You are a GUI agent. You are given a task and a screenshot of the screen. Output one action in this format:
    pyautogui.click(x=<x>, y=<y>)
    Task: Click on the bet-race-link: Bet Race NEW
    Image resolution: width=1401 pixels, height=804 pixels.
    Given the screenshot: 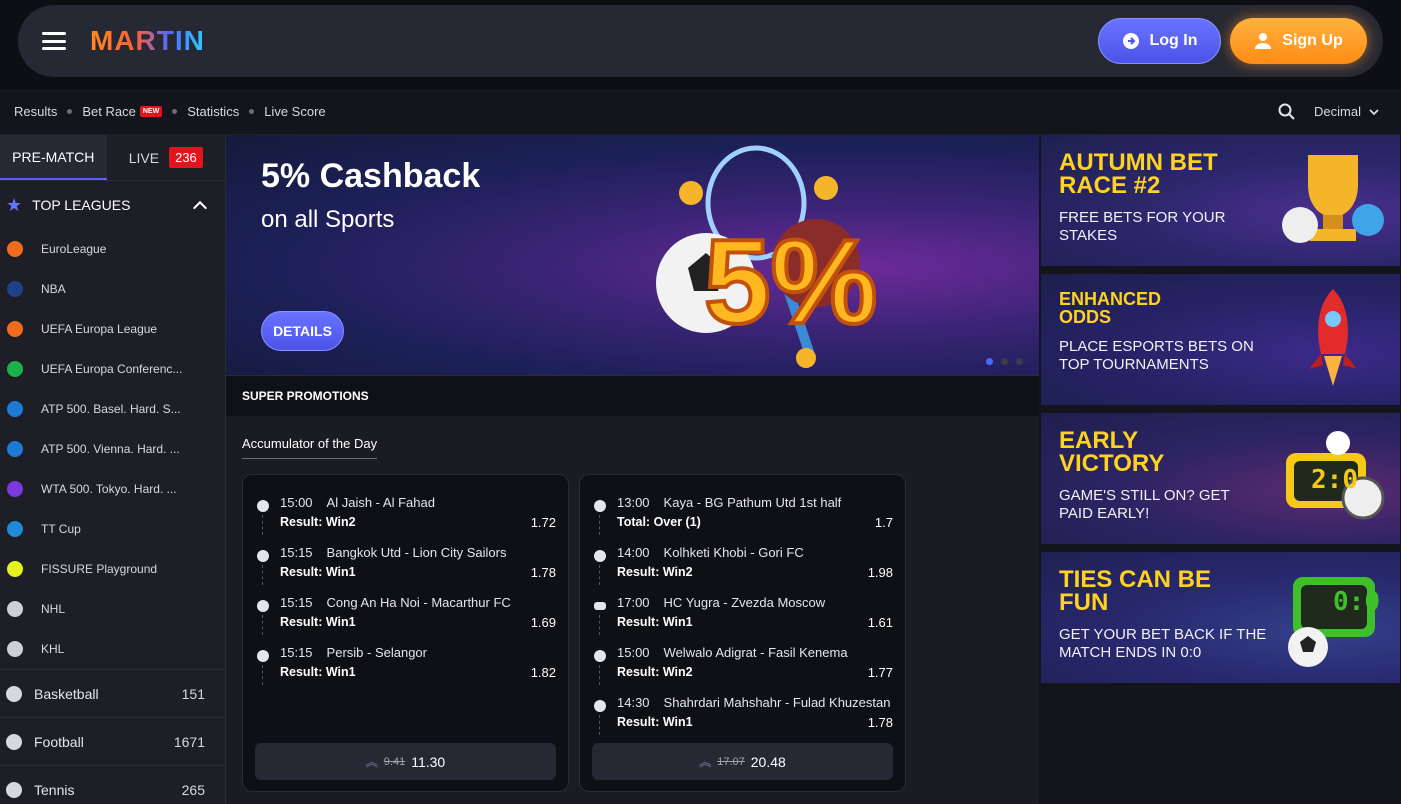 What is the action you would take?
    pyautogui.click(x=122, y=111)
    